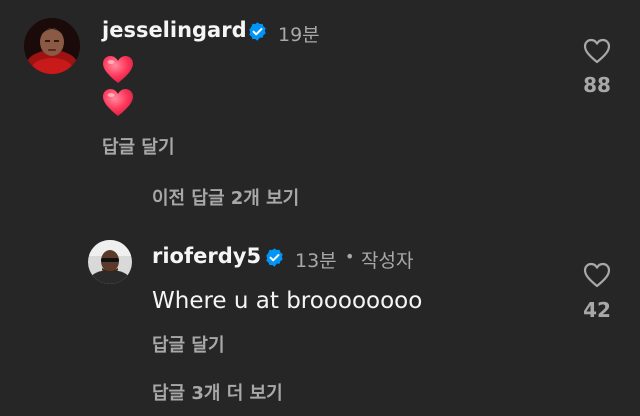  Describe the element at coordinates (217, 392) in the screenshot. I see `view-more-replies-button: 답글 3개 더 보기` at that location.